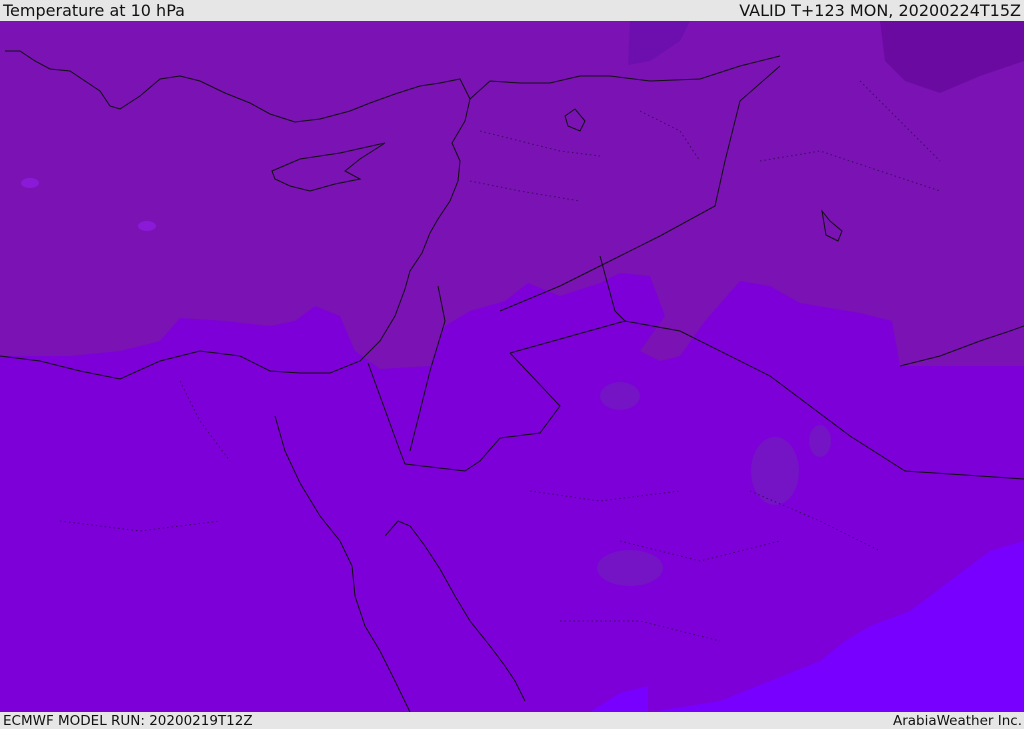 This screenshot has width=1024, height=729. I want to click on model-run: ECMWF MODEL RUN: 20200219T12Z, so click(128, 720).